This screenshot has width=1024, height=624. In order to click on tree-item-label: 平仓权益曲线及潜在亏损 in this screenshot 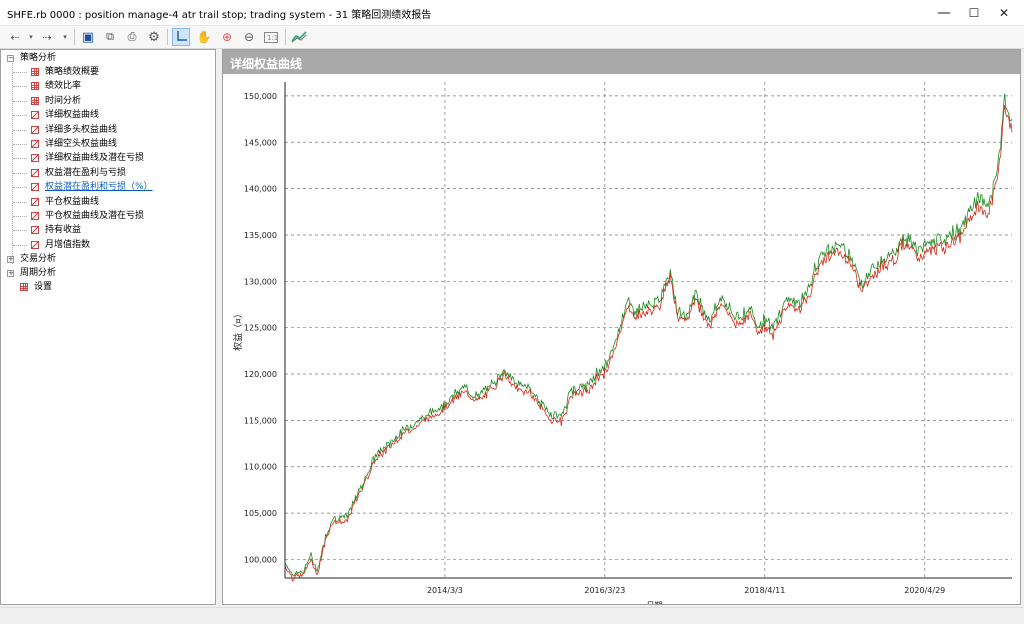, I will do `click(95, 216)`.